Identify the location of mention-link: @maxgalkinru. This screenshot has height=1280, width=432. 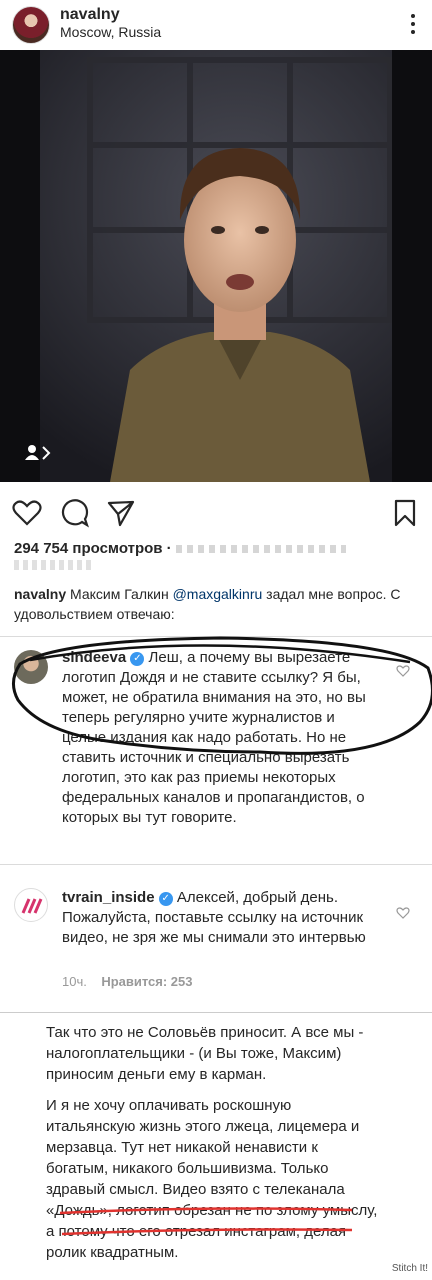
(218, 594).